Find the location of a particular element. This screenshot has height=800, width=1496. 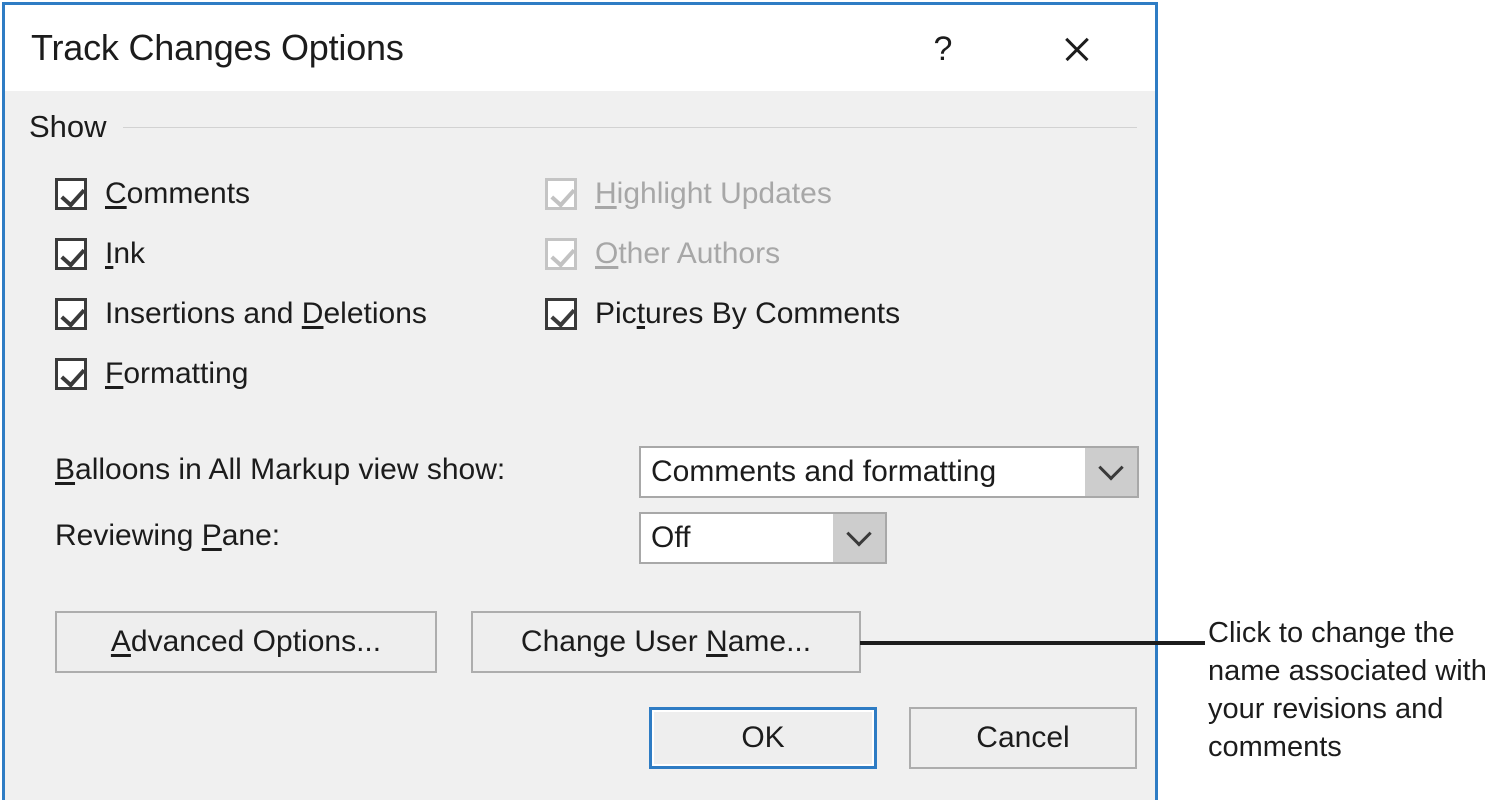

checkbox-label: Formatting is located at coordinates (177, 373).